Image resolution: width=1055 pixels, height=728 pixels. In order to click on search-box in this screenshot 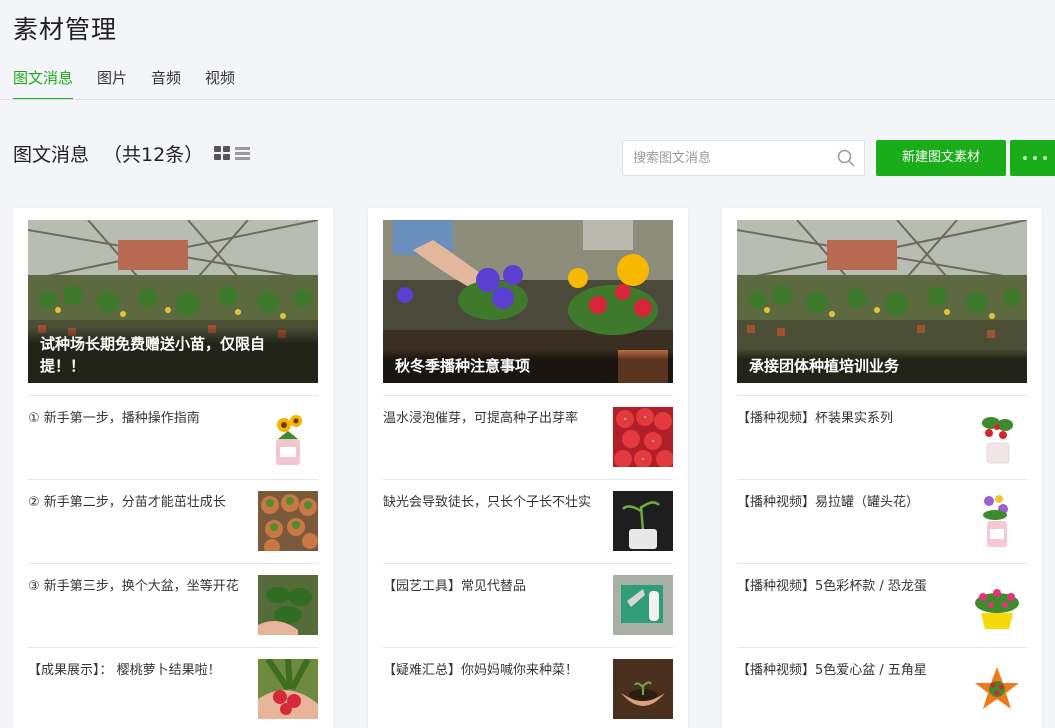, I will do `click(743, 158)`.